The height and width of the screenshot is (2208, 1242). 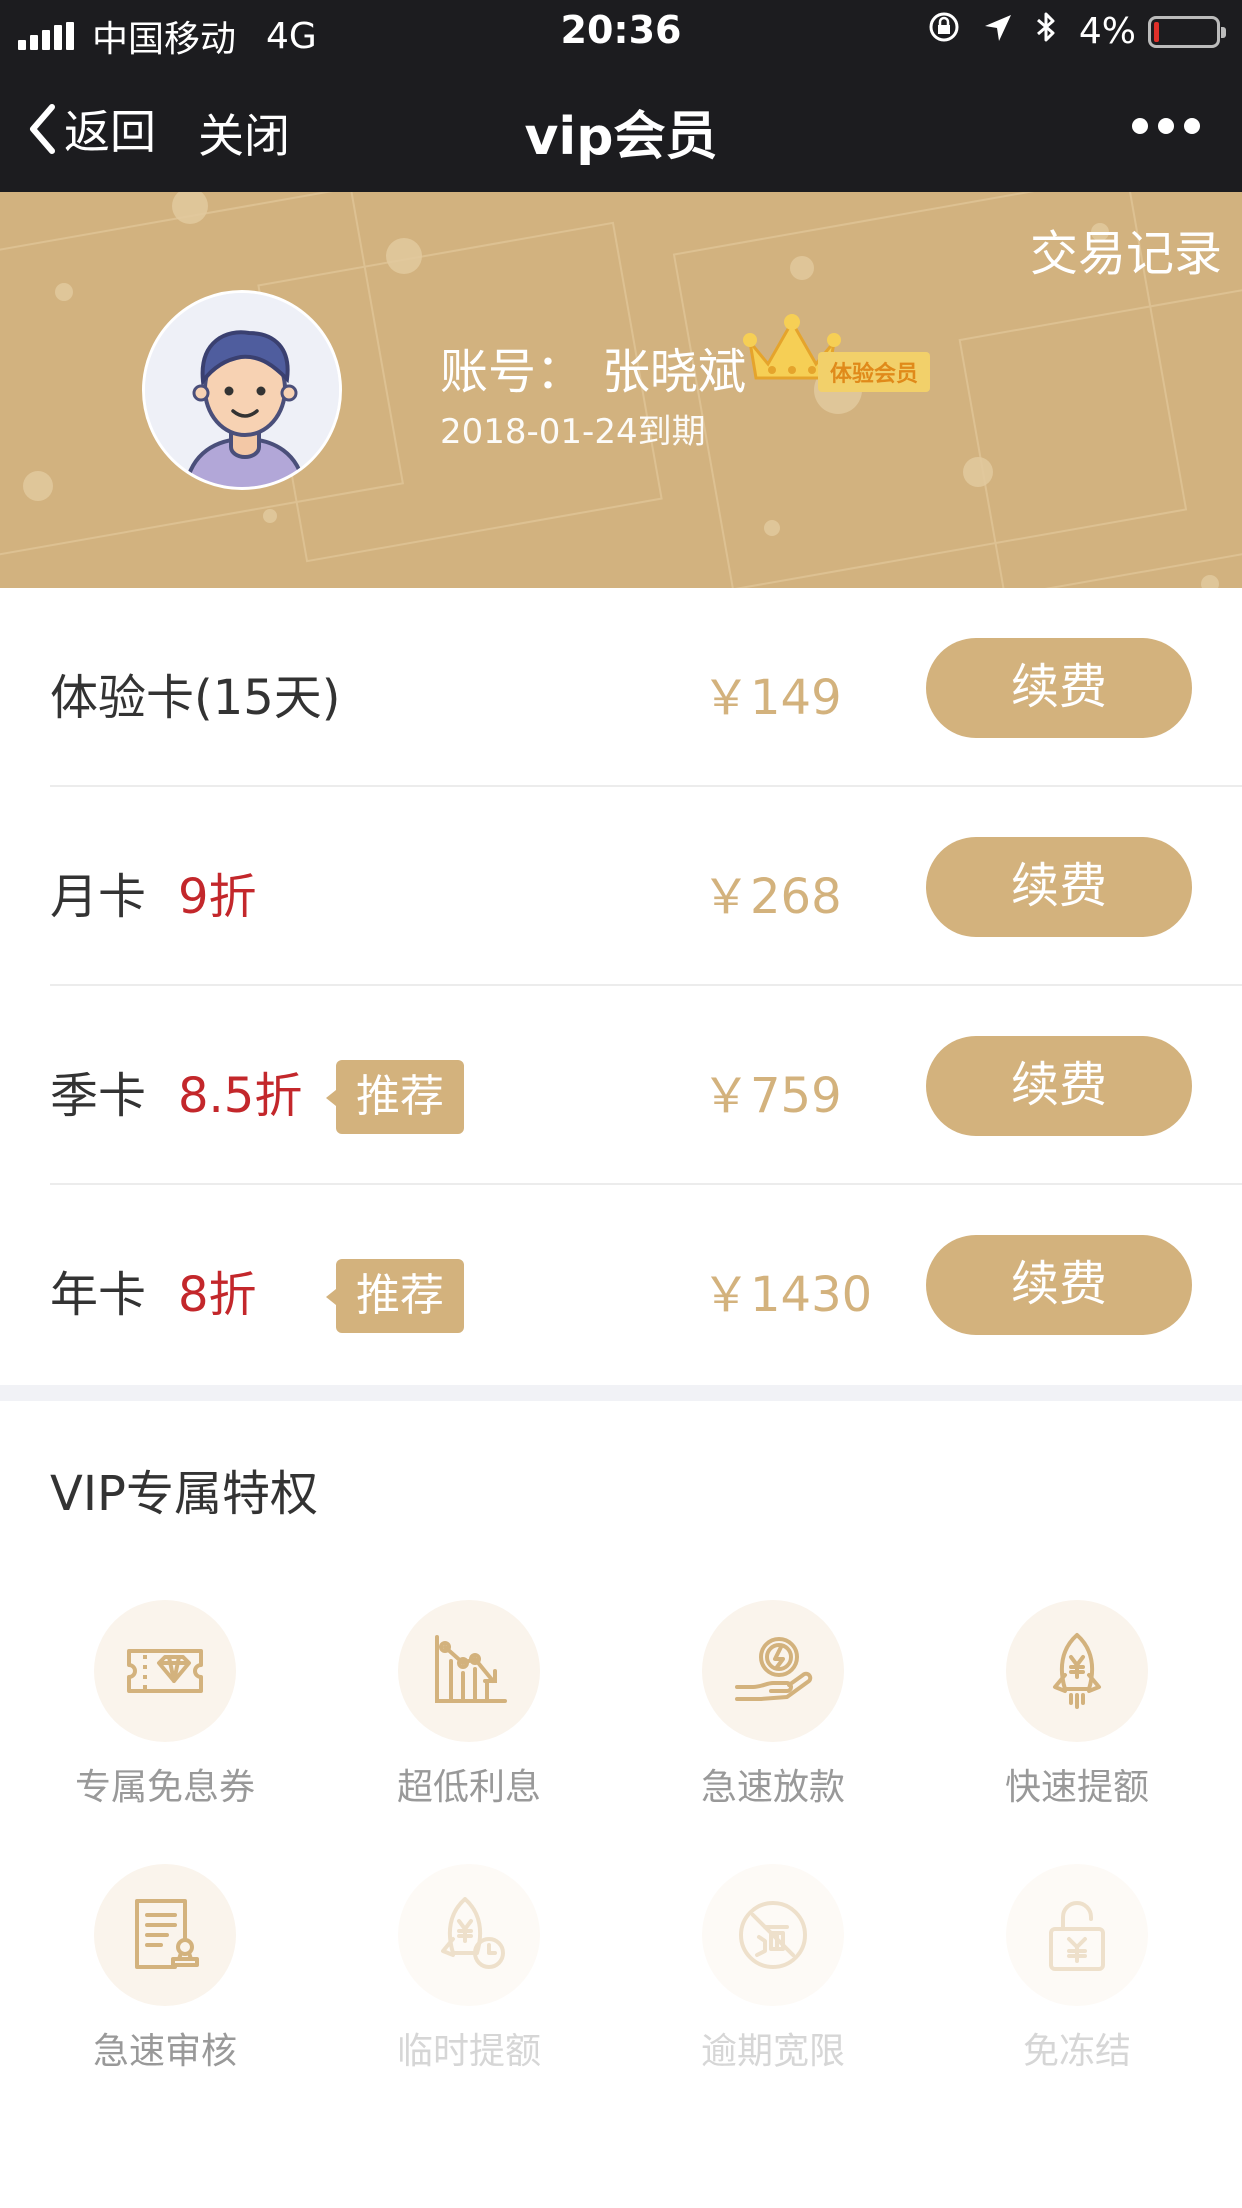 What do you see at coordinates (573, 432) in the screenshot?
I see `expiry-date: 2018-01-24到期` at bounding box center [573, 432].